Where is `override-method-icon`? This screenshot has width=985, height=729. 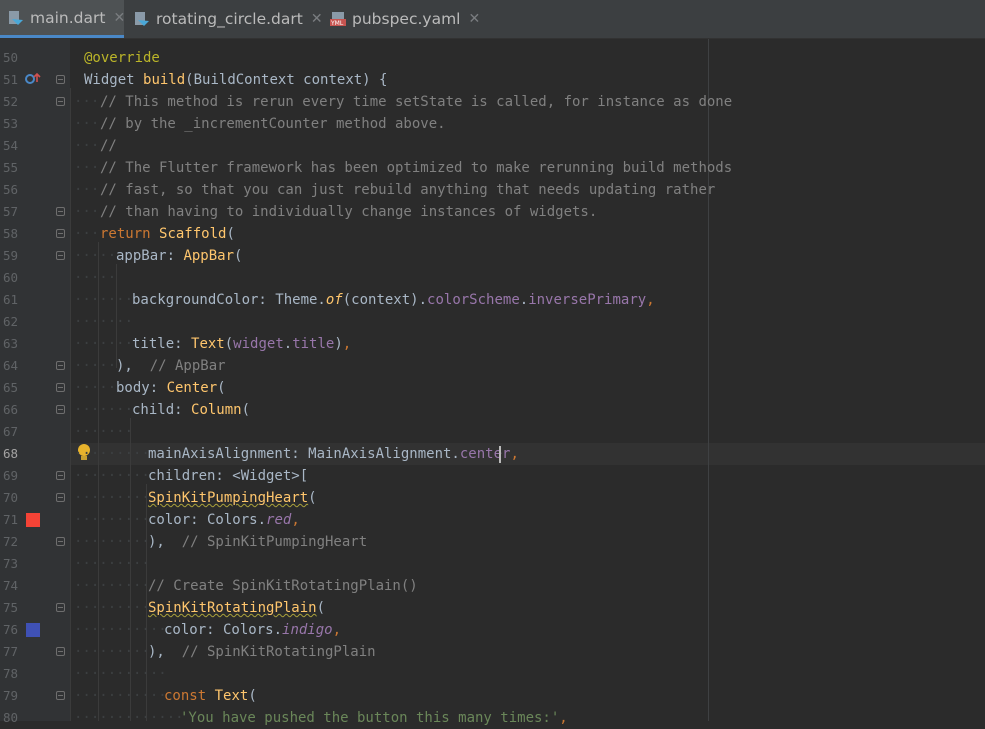 override-method-icon is located at coordinates (33, 79).